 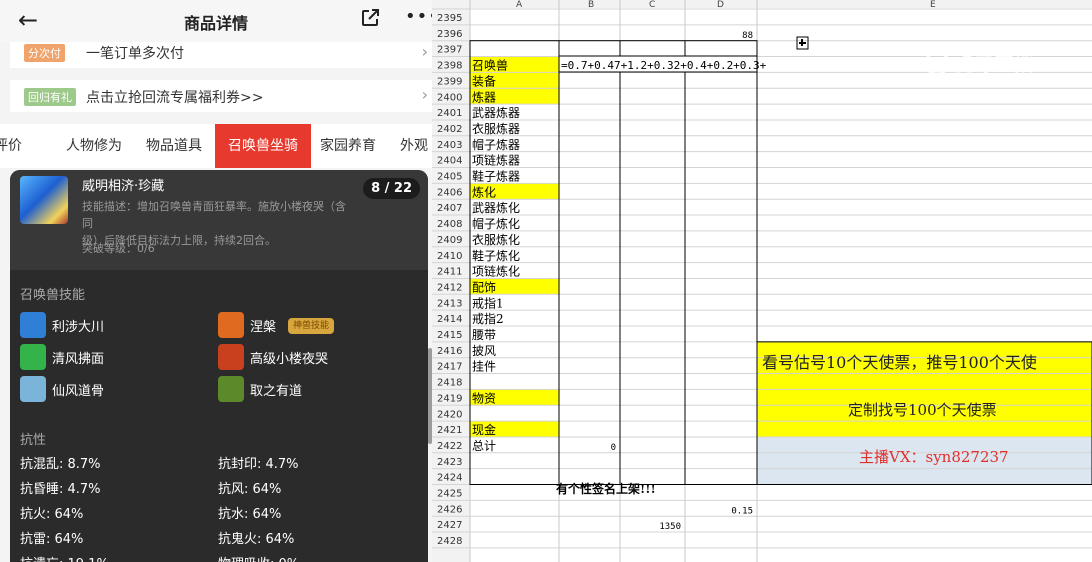 What do you see at coordinates (606, 488) in the screenshot?
I see `signature-text: 有个性签名上架!!!` at bounding box center [606, 488].